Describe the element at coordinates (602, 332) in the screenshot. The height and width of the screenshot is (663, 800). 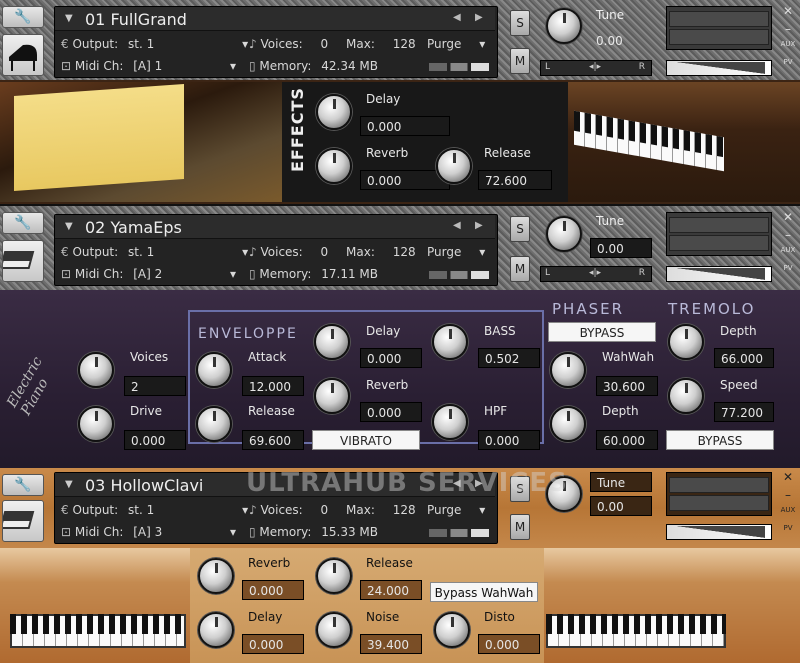
I see `phaser-bypass-button: BYPASS` at that location.